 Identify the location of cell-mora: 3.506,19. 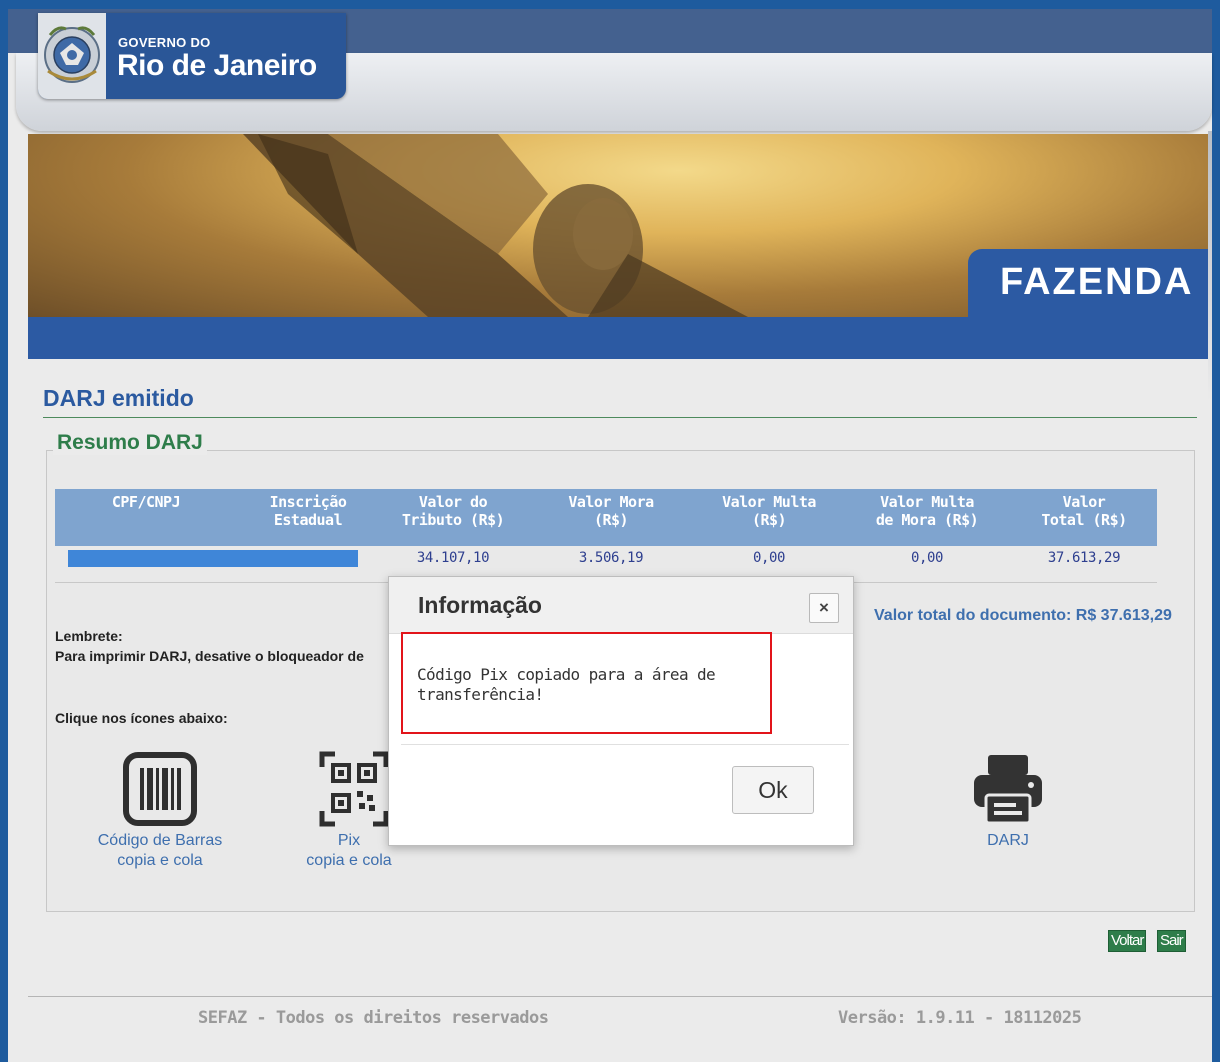
(611, 558).